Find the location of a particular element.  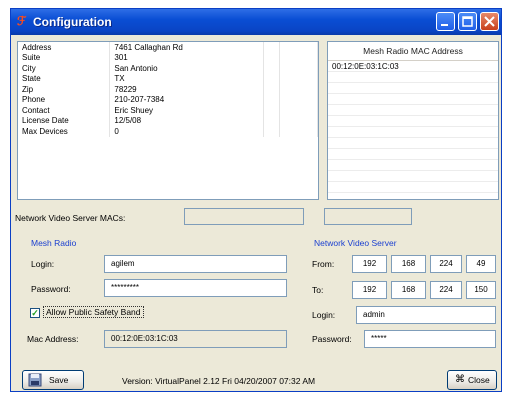

window-title: Configuration is located at coordinates (72, 22).